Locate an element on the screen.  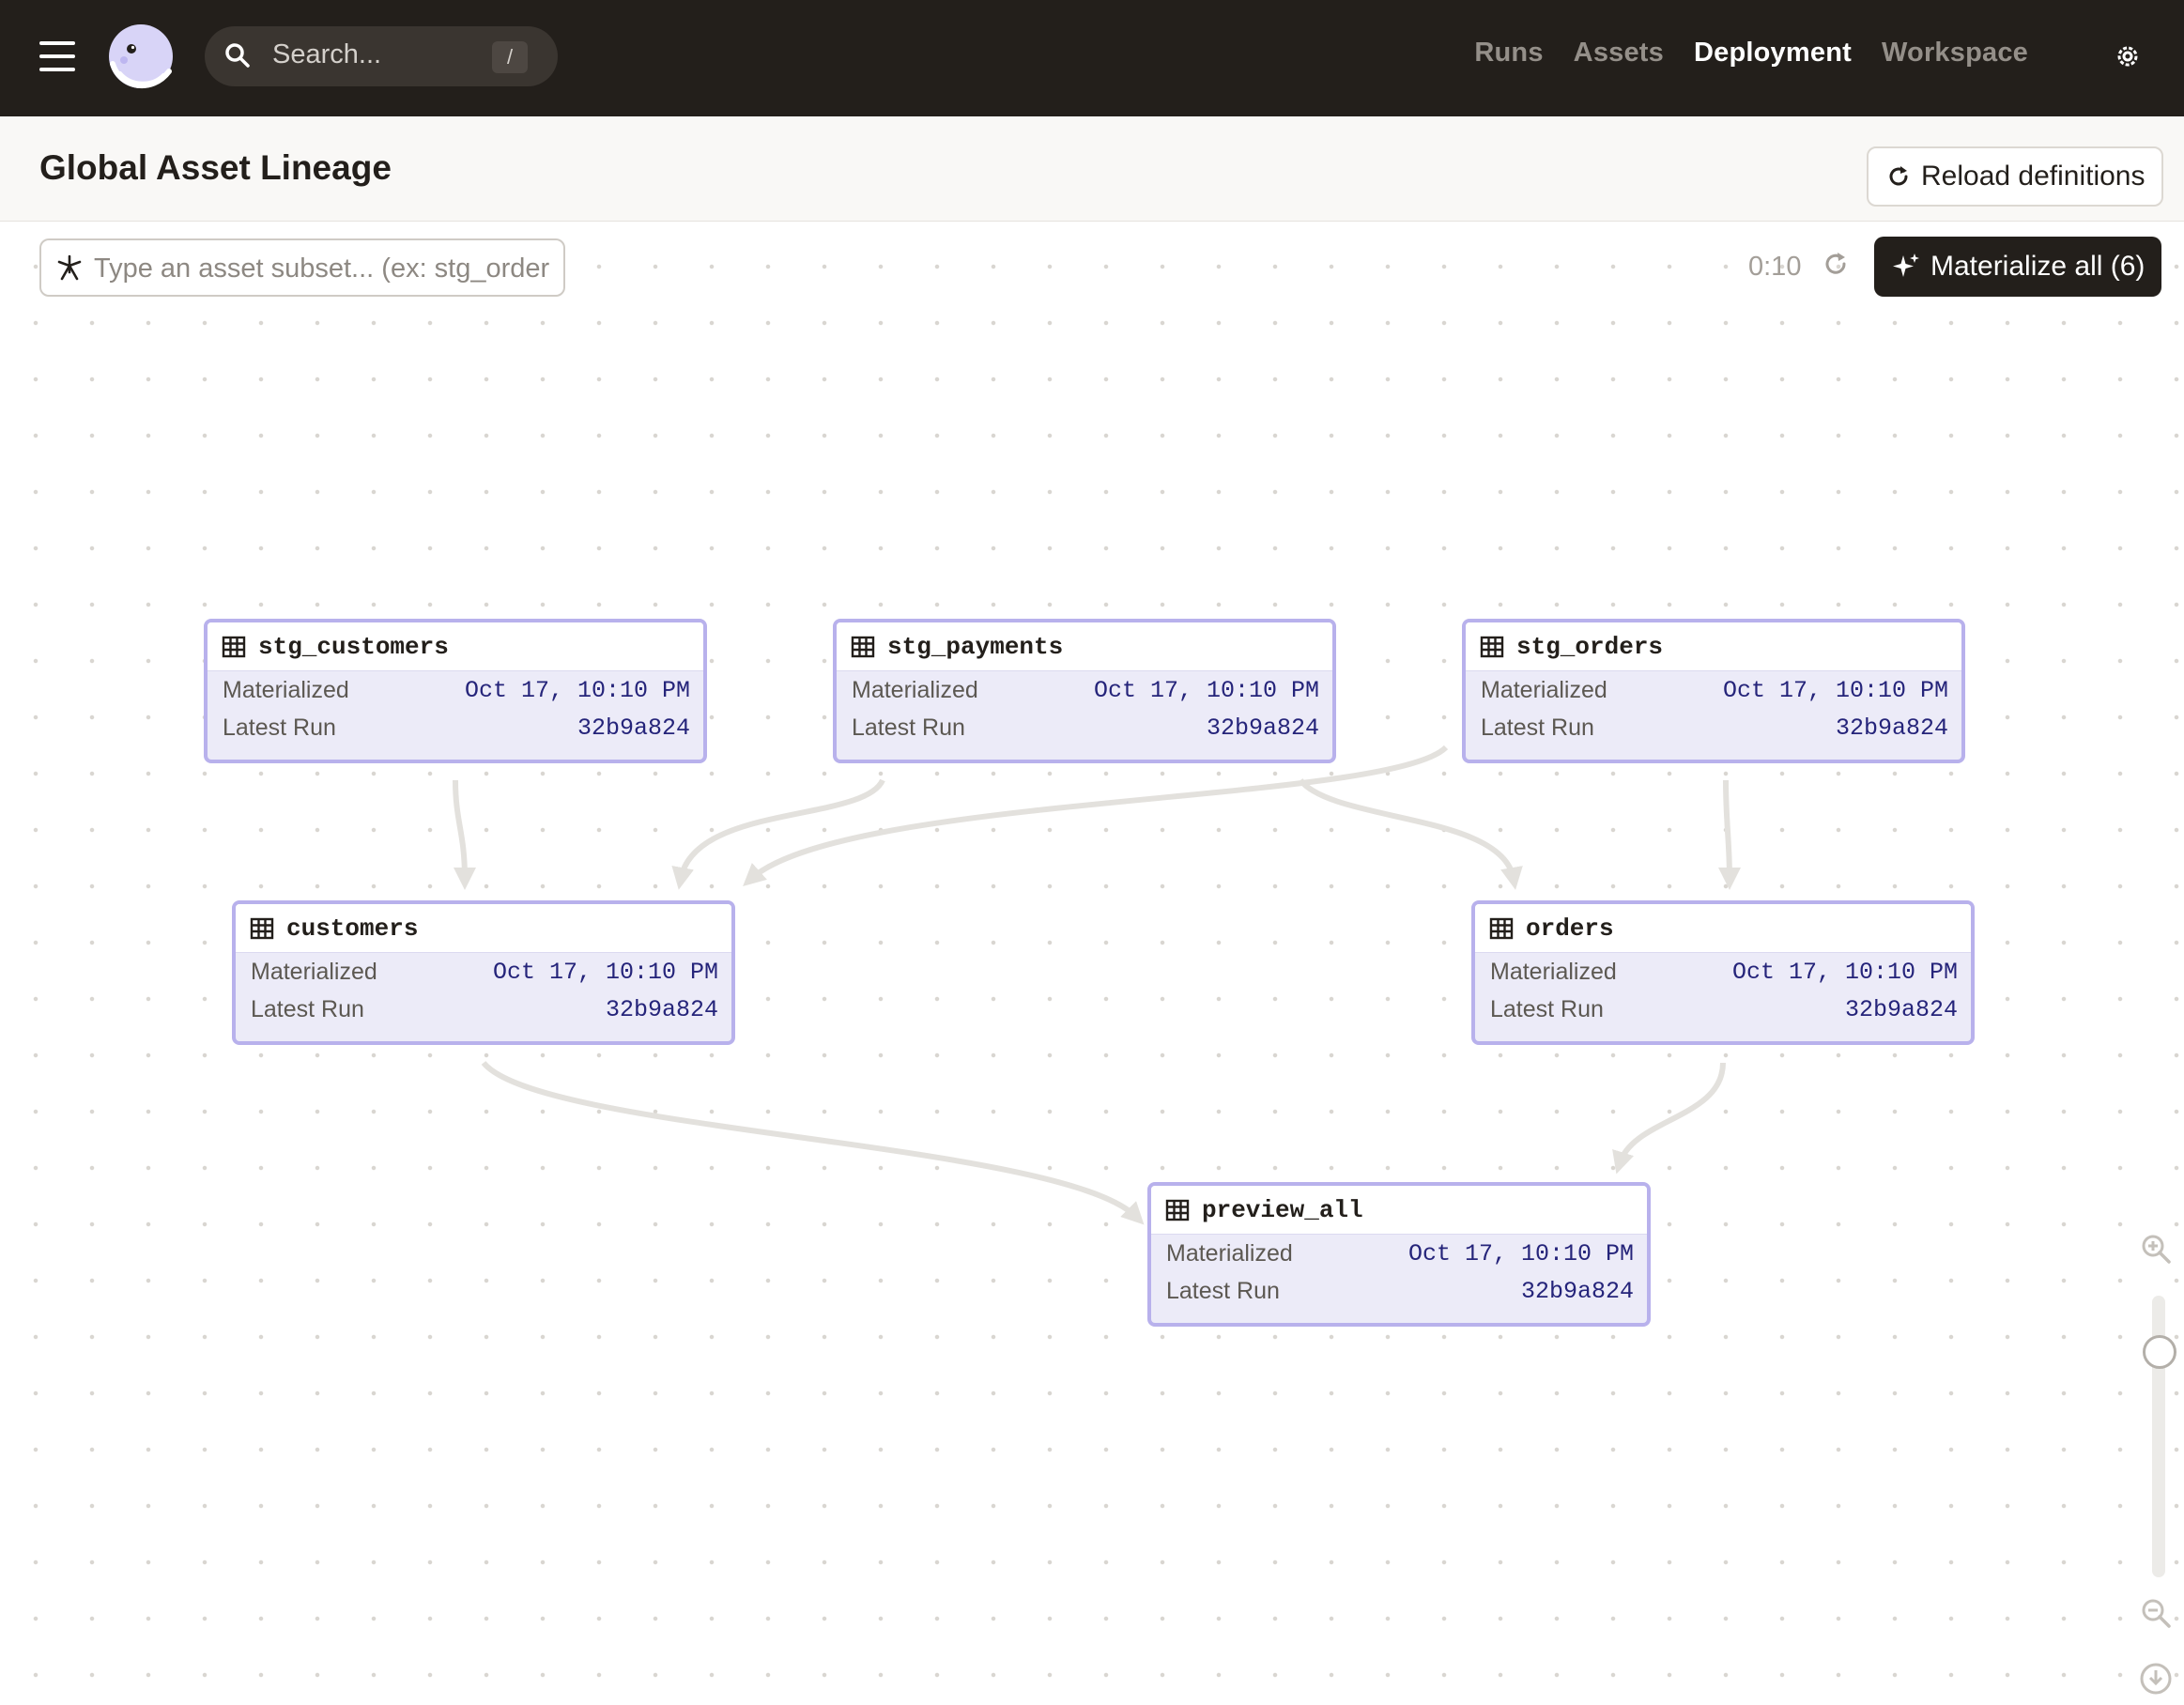
nav-links: Runs Assets Deployment Workspace is located at coordinates (1751, 54).